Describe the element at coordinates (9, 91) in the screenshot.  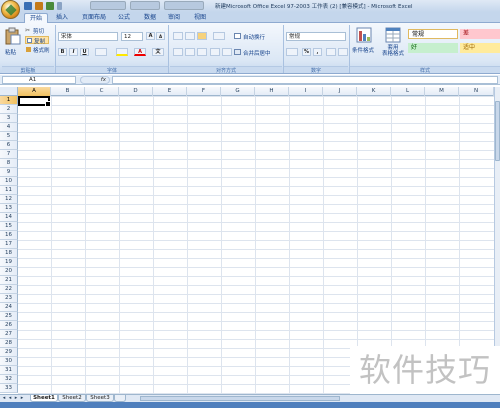
I see `select-all-corner` at that location.